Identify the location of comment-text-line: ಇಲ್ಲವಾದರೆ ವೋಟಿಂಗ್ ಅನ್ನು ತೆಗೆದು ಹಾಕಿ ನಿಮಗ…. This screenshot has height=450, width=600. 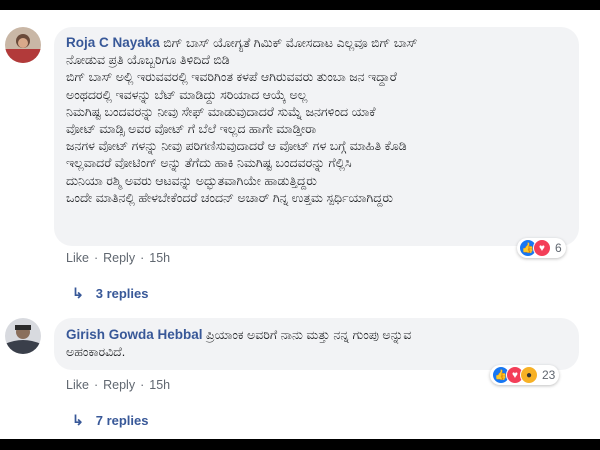
(209, 163).